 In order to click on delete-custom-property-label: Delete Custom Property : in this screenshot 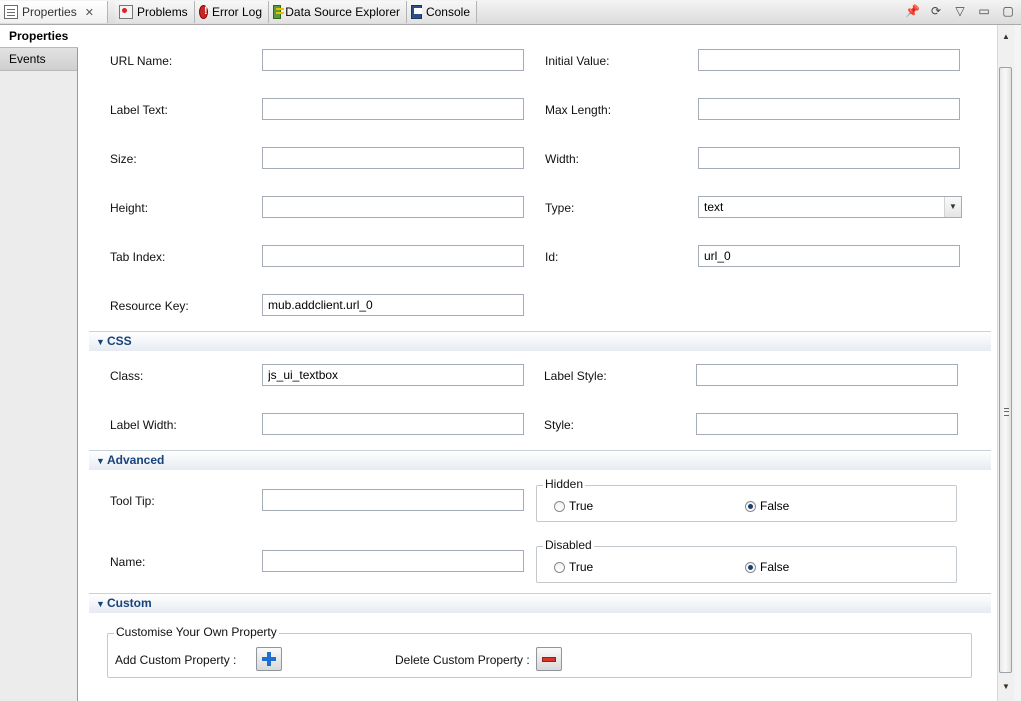, I will do `click(462, 660)`.